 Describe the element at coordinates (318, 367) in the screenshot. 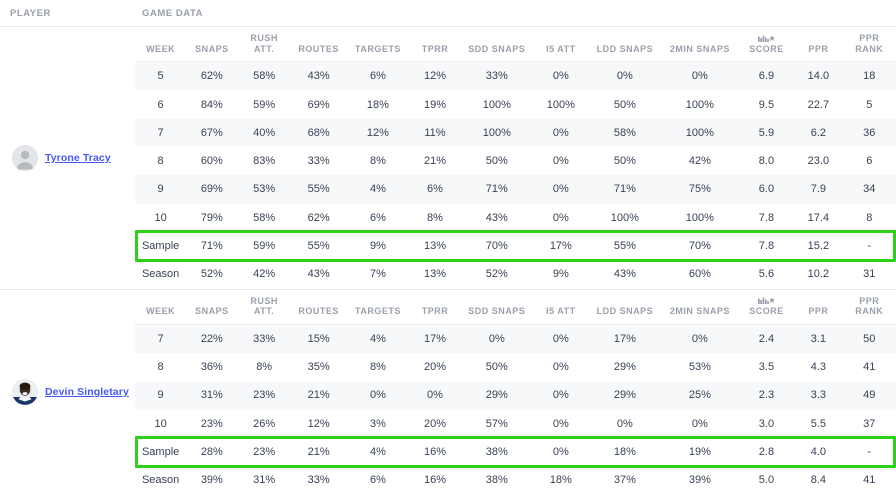

I see `cell-routes: 35%` at that location.